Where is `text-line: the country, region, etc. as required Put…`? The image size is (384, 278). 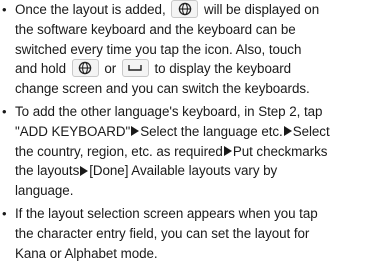
text-line: the country, region, etc. as required Put… is located at coordinates (199, 152).